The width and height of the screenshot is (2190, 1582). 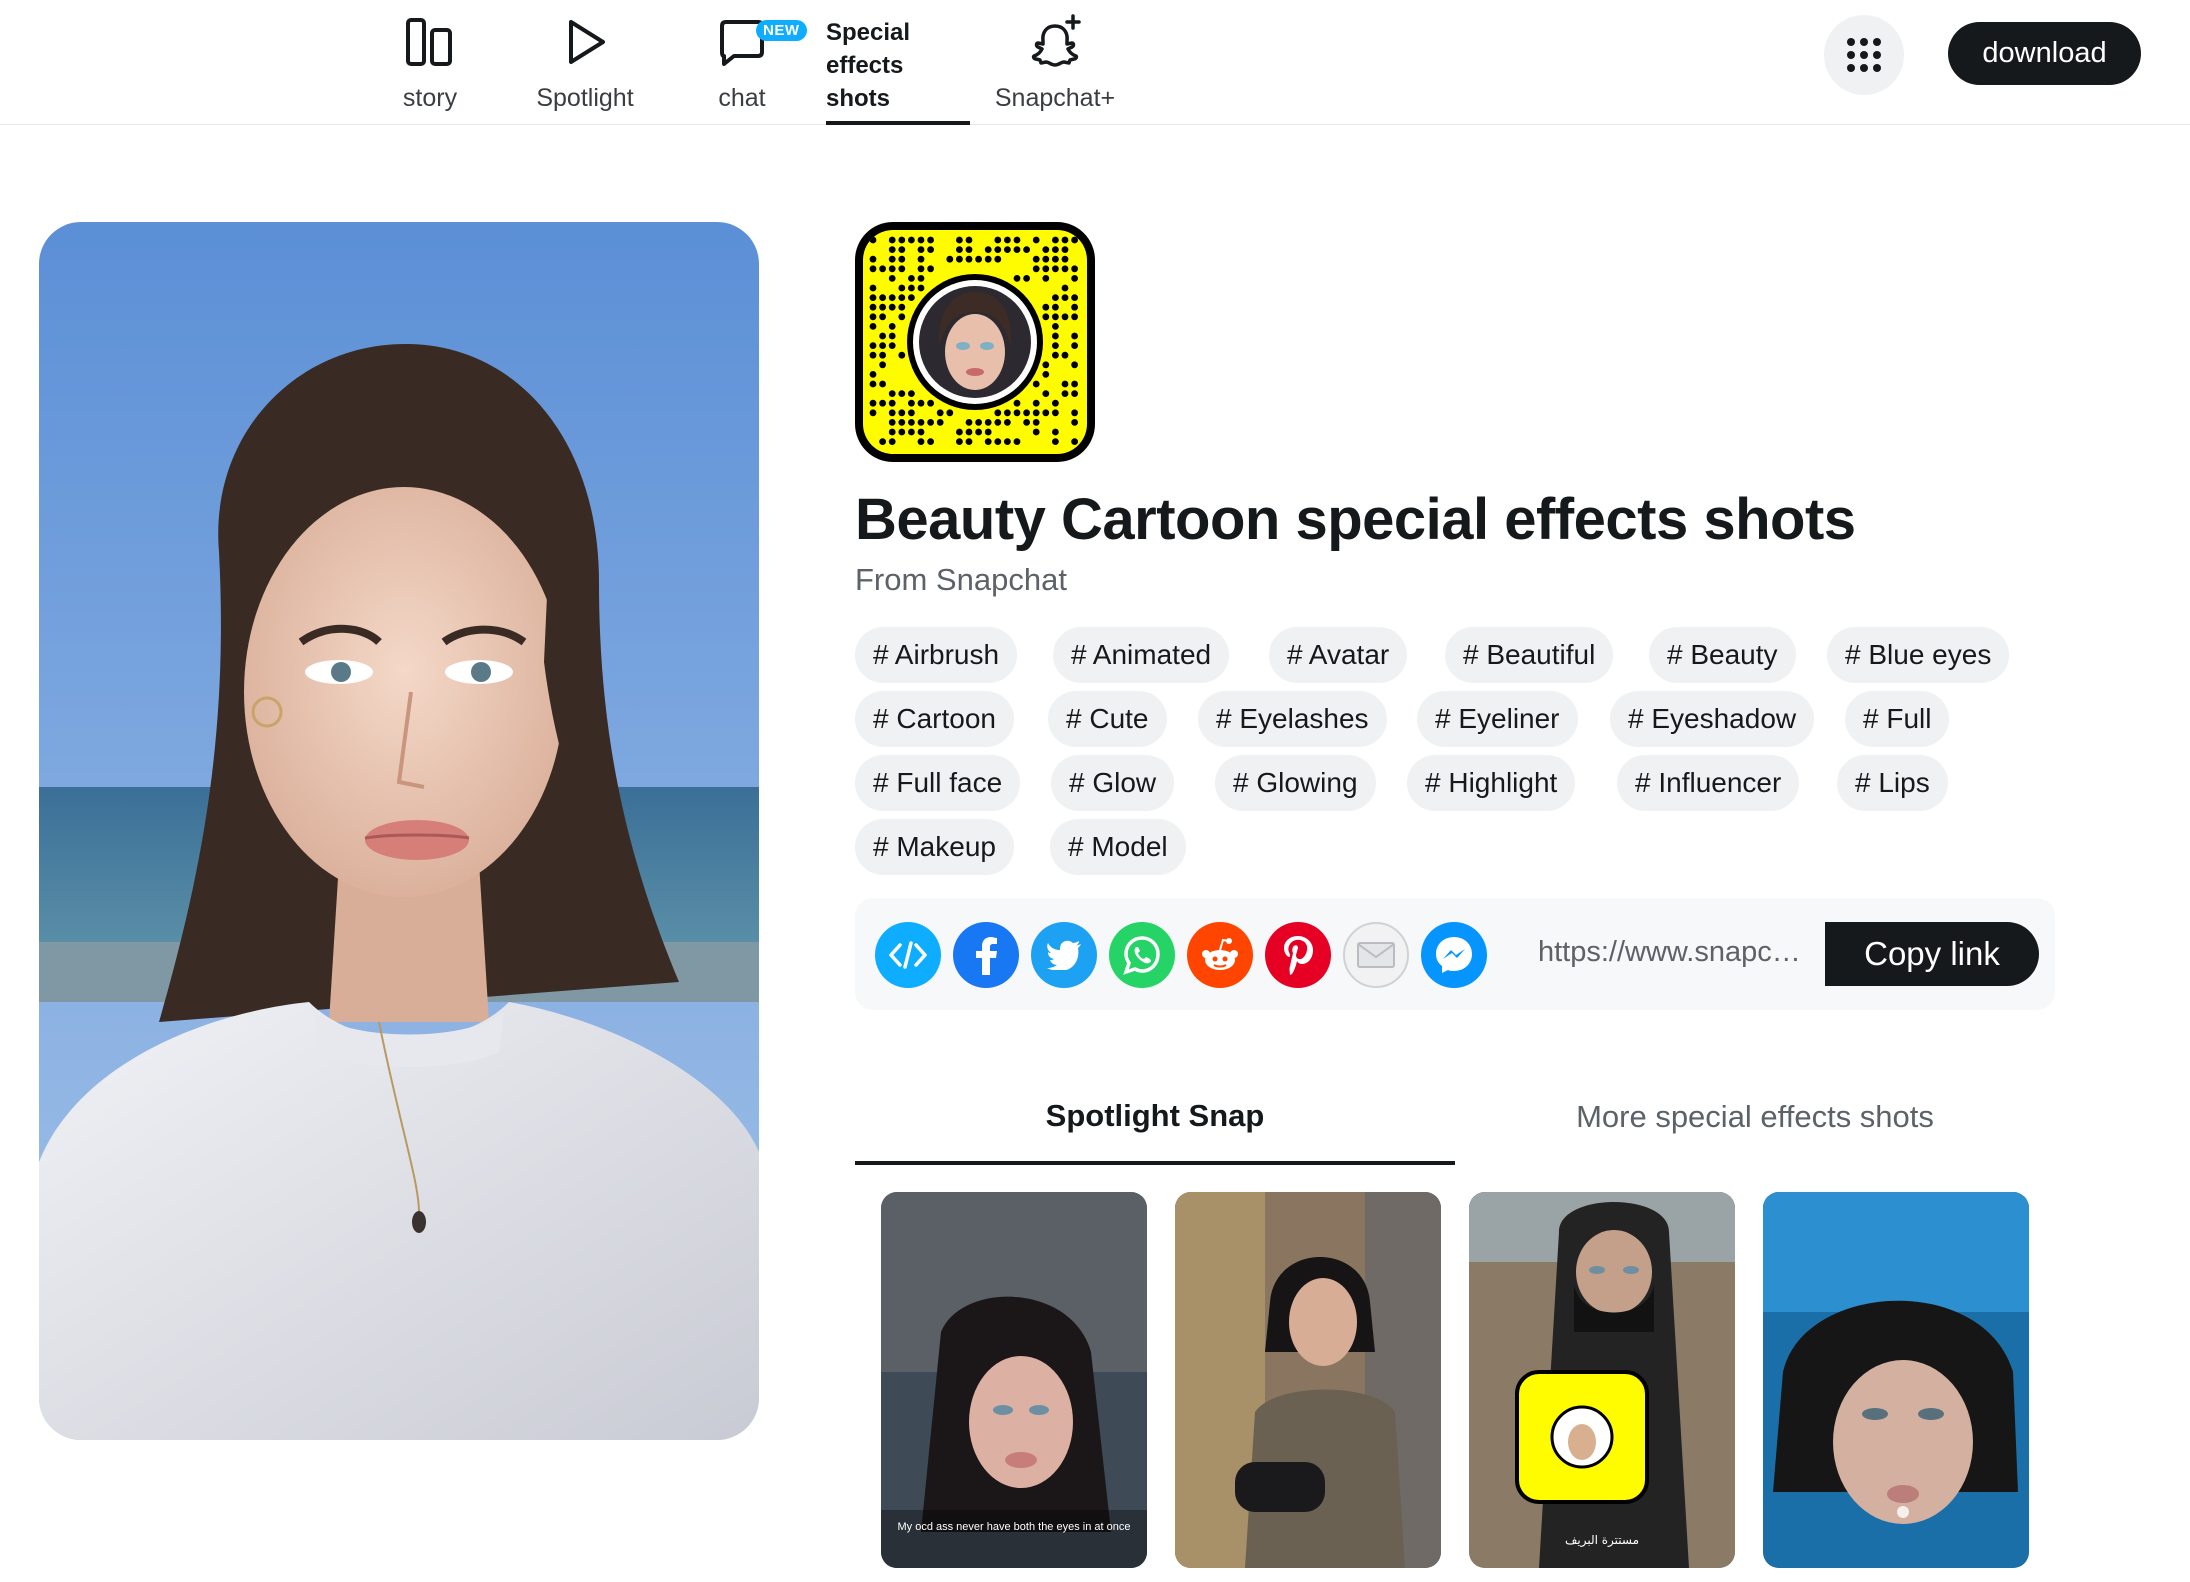 What do you see at coordinates (868, 32) in the screenshot?
I see `nav-special-effects-line-1: Special` at bounding box center [868, 32].